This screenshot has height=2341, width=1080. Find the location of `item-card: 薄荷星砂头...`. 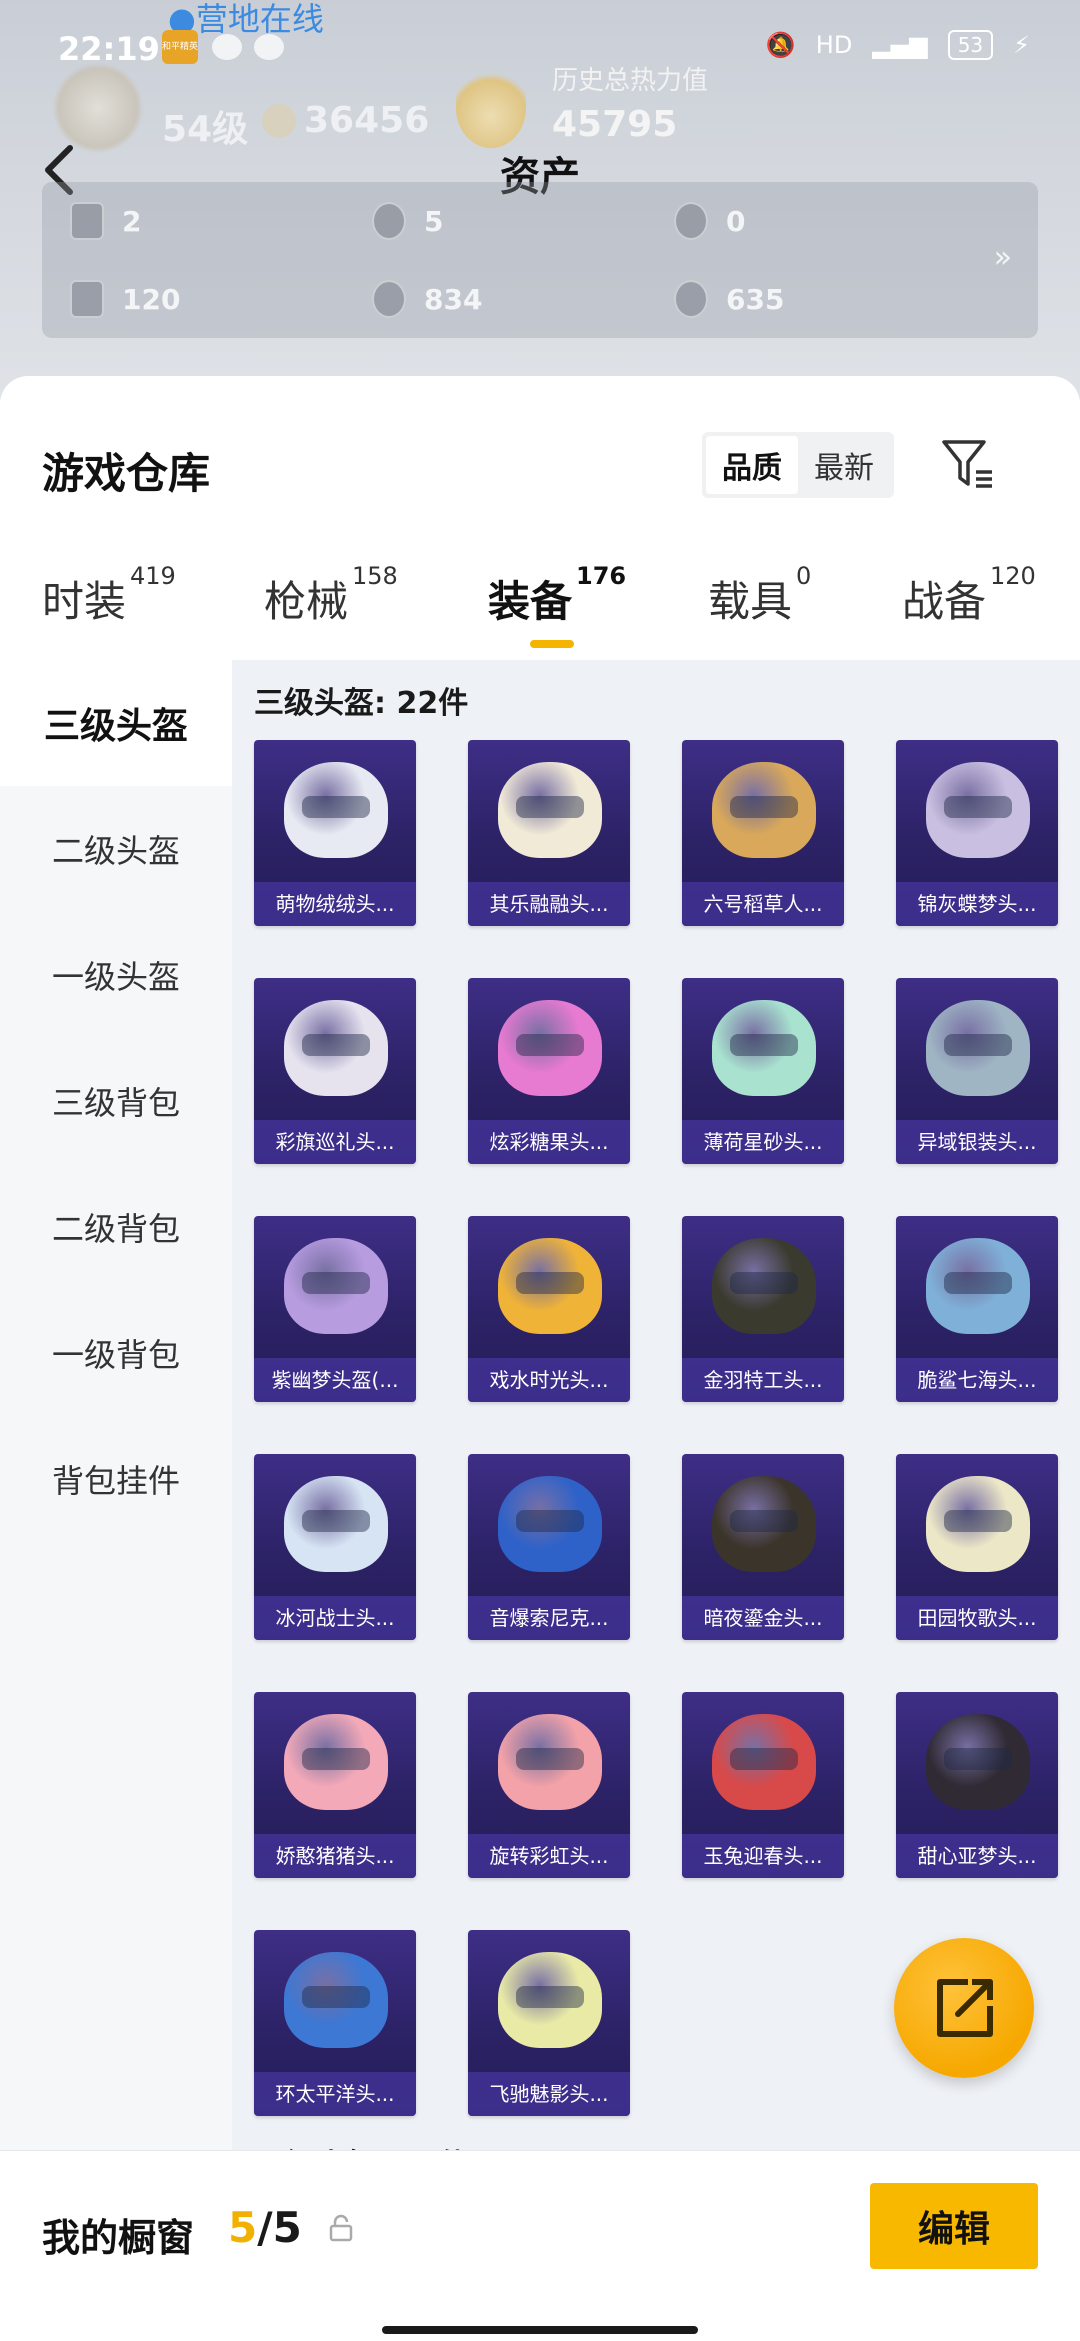

item-card: 薄荷星砂头... is located at coordinates (763, 1071).